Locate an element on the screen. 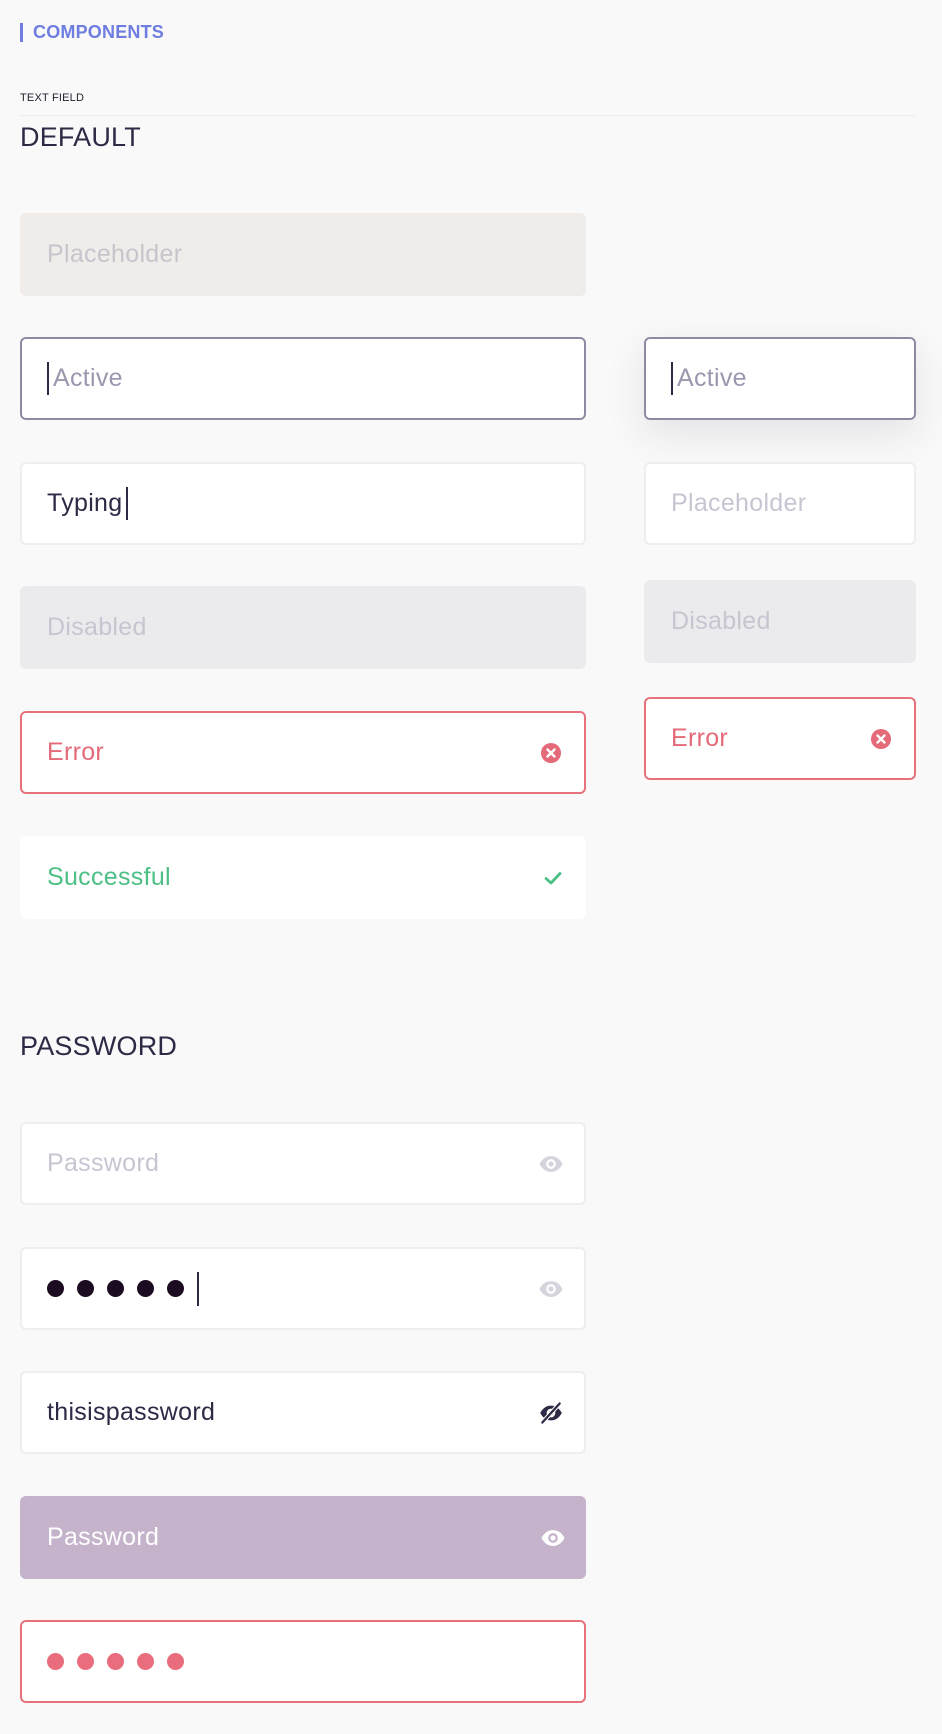 The image size is (942, 1734). error-text-field-small: Error is located at coordinates (780, 738).